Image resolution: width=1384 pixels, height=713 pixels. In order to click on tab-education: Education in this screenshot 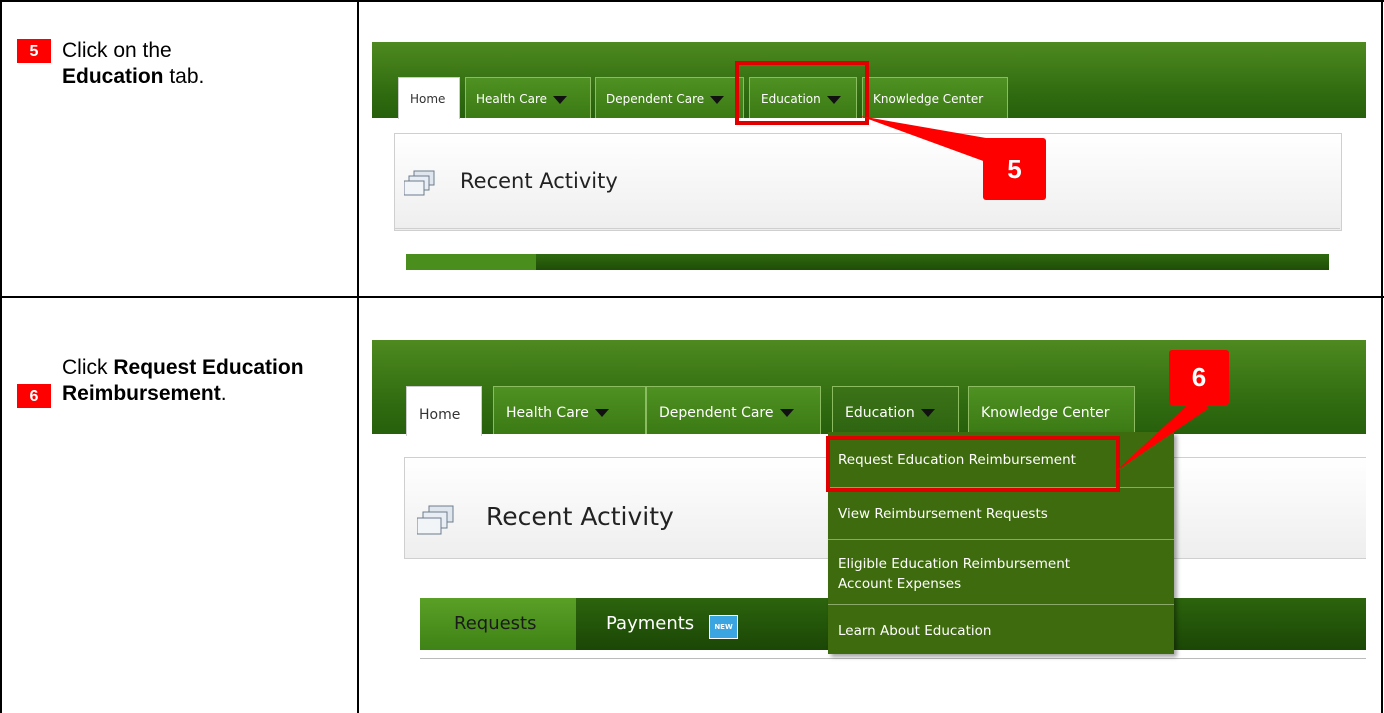, I will do `click(895, 410)`.